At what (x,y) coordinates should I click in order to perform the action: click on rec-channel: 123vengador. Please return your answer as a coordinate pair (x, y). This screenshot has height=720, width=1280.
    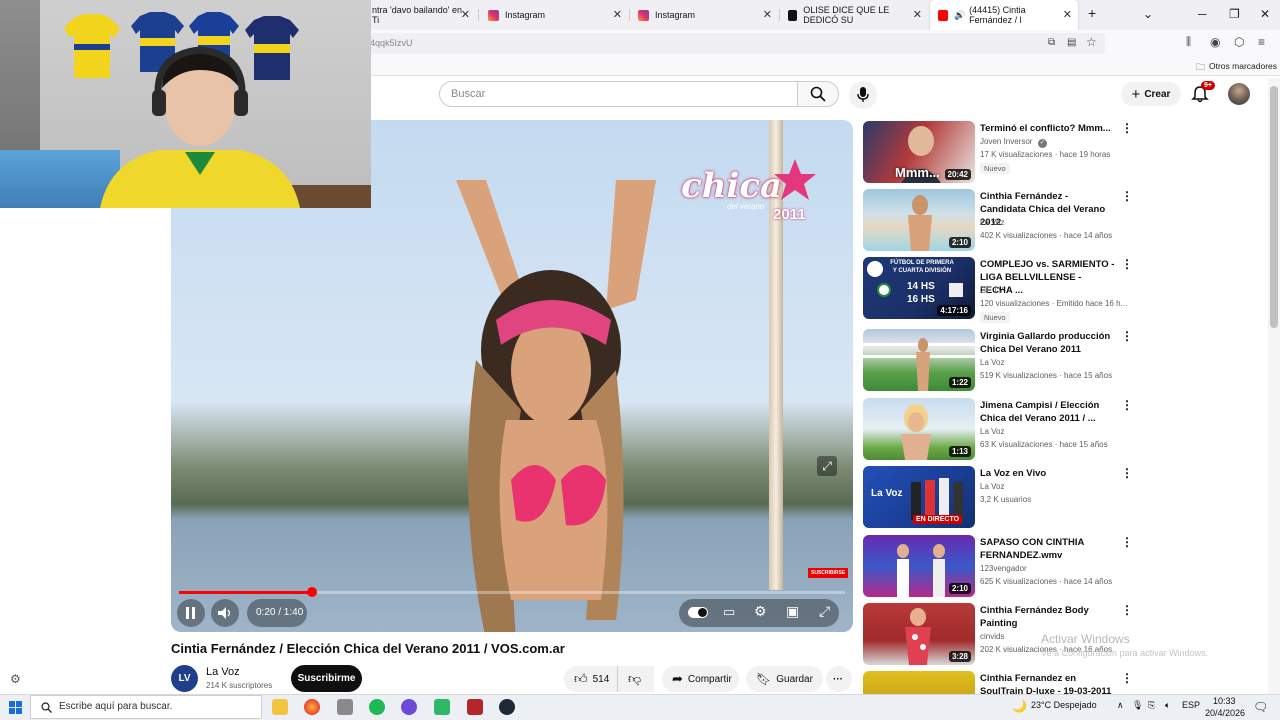
    Looking at the image, I should click on (1003, 568).